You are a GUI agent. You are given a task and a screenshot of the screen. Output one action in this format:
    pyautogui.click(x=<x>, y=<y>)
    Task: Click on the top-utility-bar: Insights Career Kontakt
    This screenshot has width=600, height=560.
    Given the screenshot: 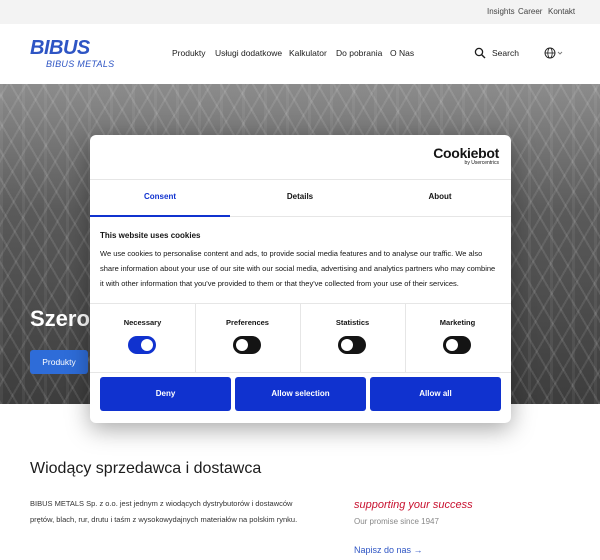 What is the action you would take?
    pyautogui.click(x=300, y=12)
    